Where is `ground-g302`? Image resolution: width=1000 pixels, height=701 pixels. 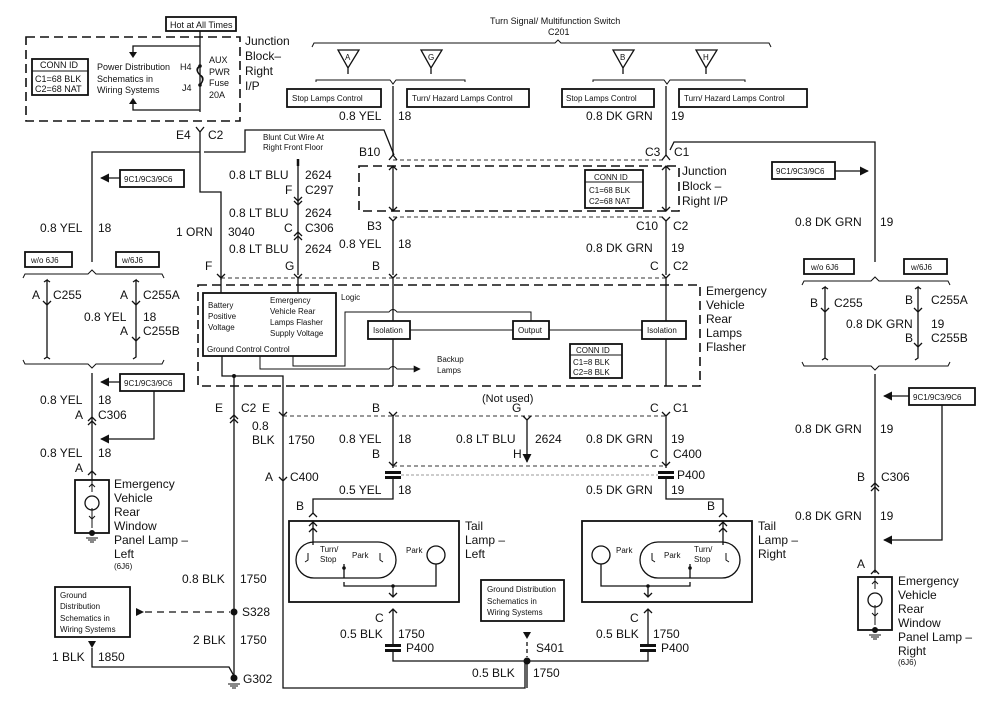 ground-g302 is located at coordinates (234, 678).